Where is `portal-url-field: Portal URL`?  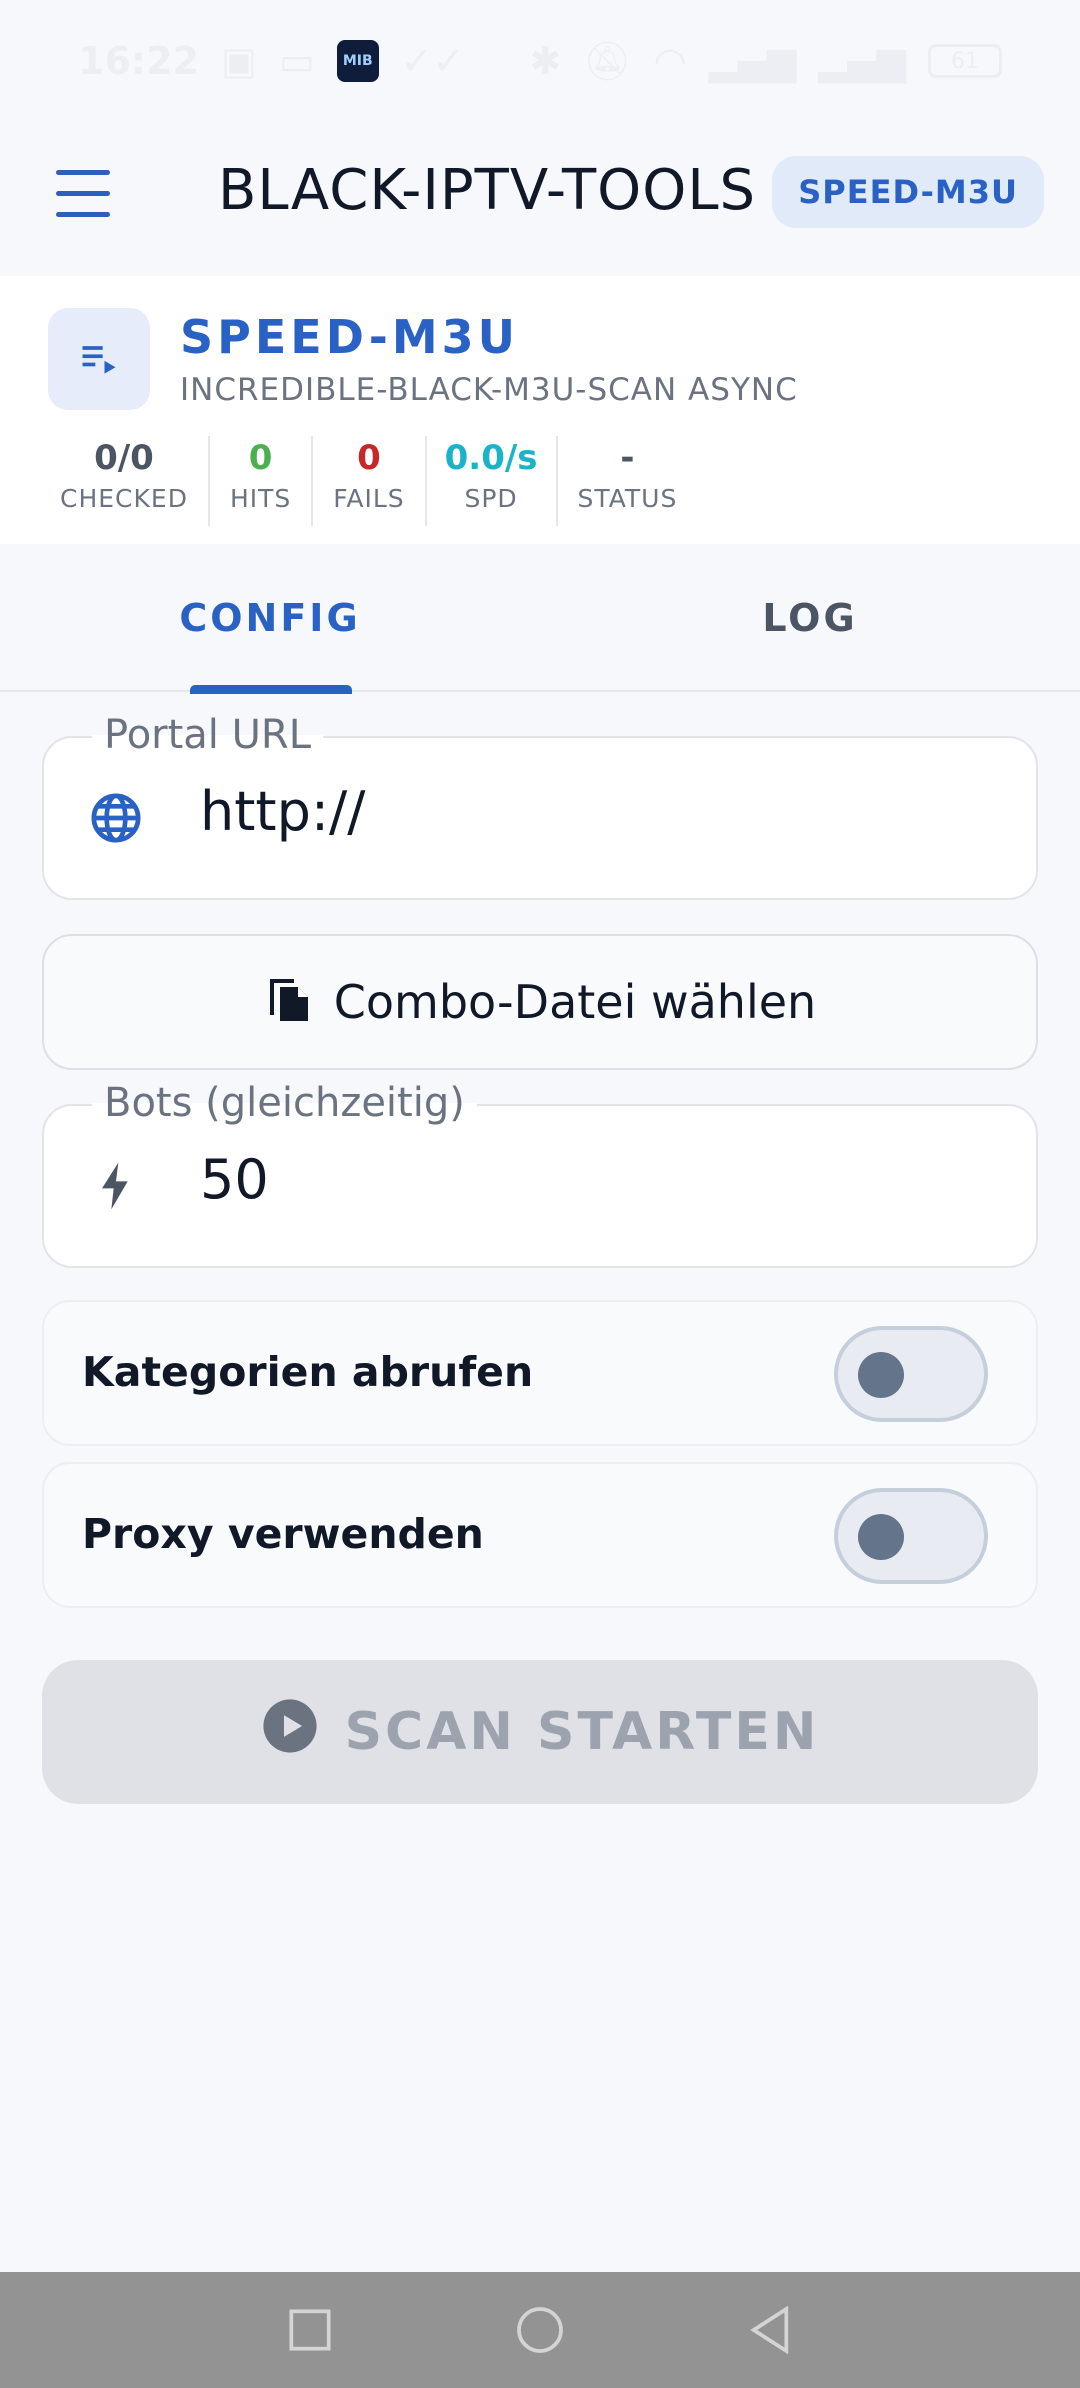
portal-url-field: Portal URL is located at coordinates (540, 806).